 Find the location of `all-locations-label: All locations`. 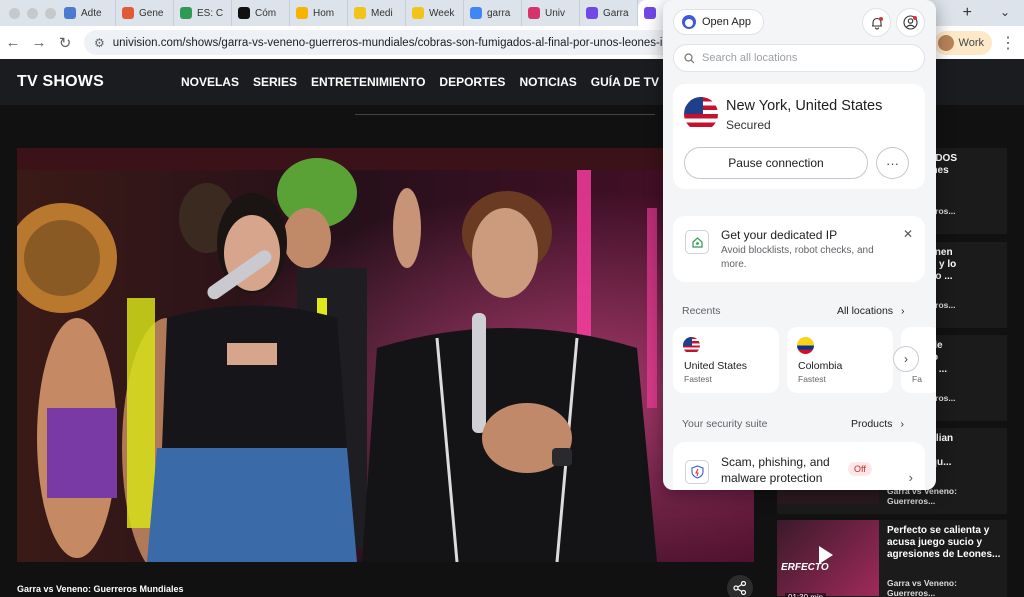

all-locations-label: All locations is located at coordinates (865, 311).